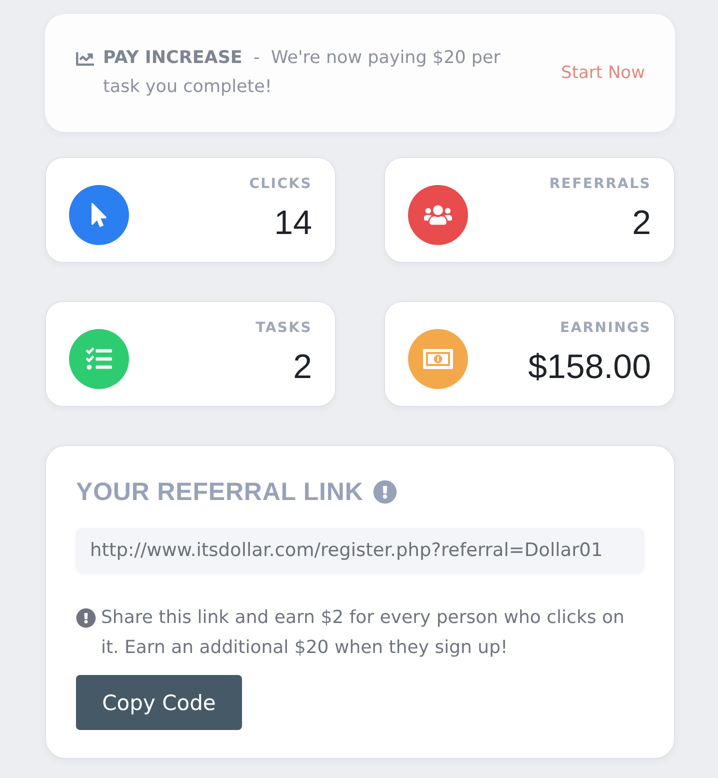 Image resolution: width=718 pixels, height=778 pixels. Describe the element at coordinates (302, 73) in the screenshot. I see `banner-text: PAY INCREASE - We're now paying $20 per task you complete!` at that location.